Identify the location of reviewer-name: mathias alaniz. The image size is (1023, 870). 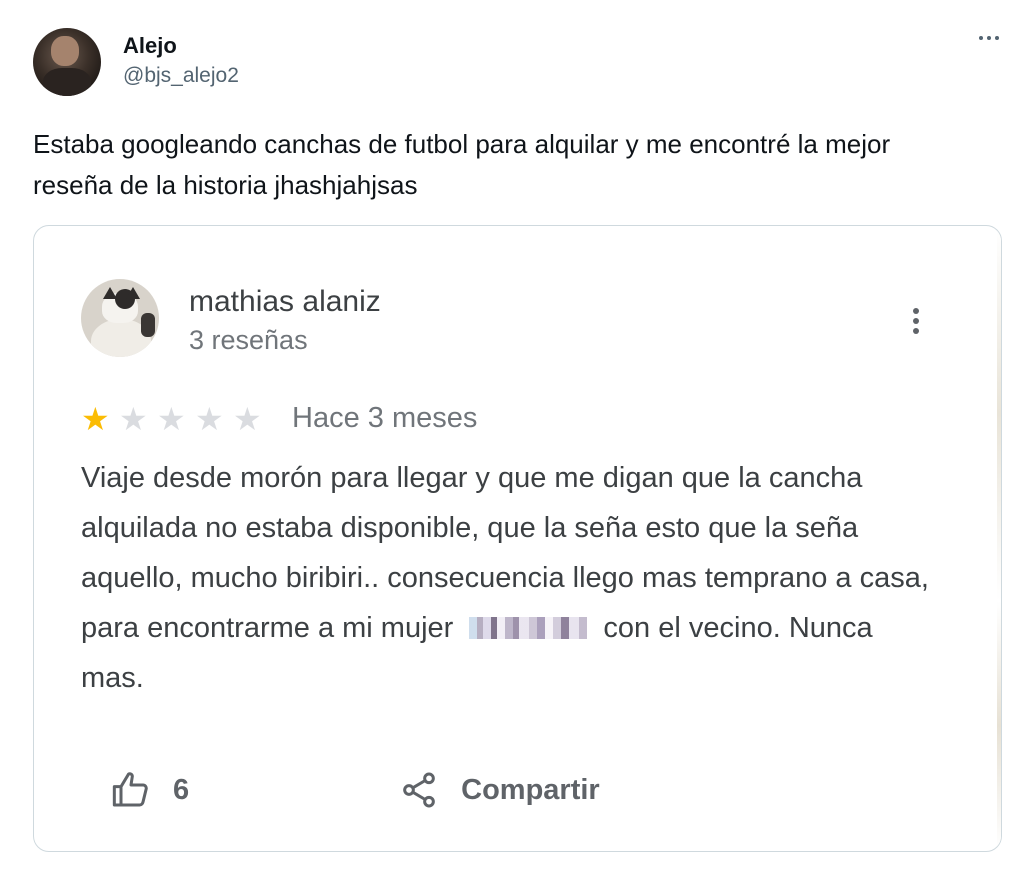
(285, 301).